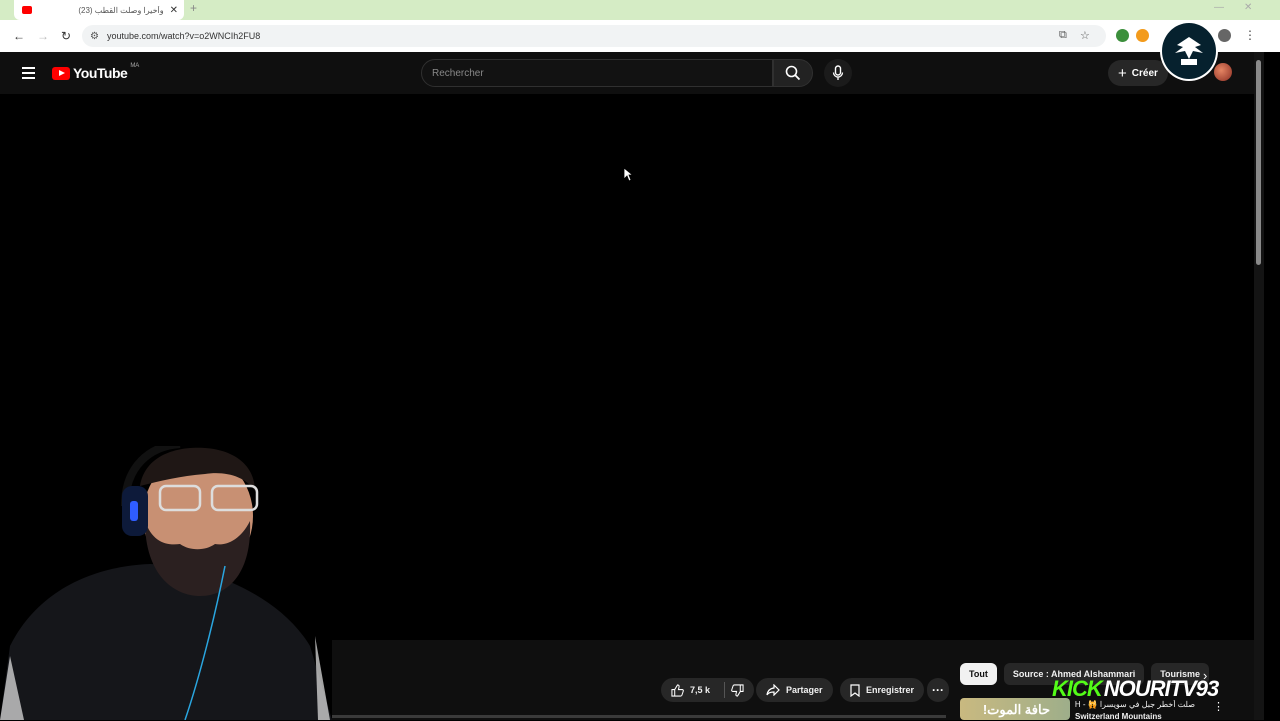 This screenshot has height=721, width=1280. What do you see at coordinates (174, 10) in the screenshot?
I see `close-tab-icon: ✕` at bounding box center [174, 10].